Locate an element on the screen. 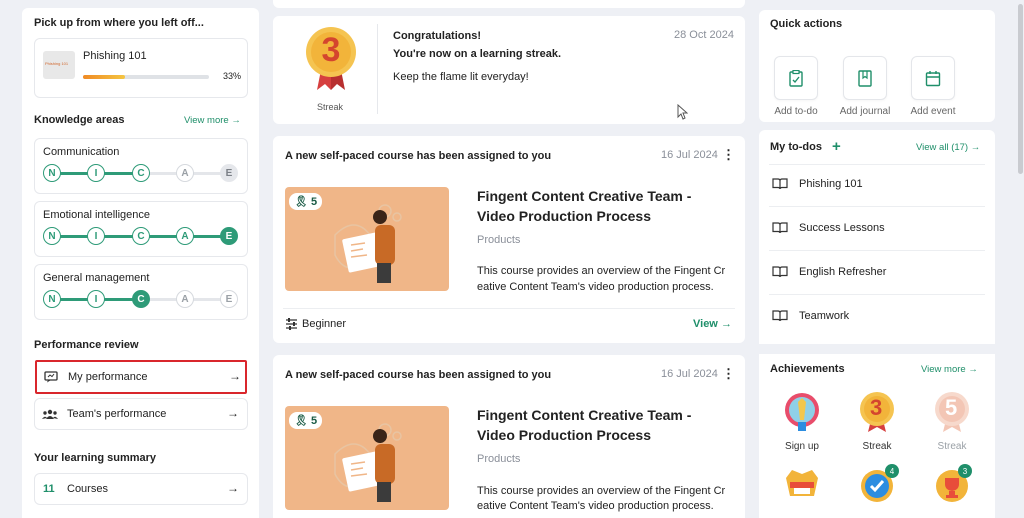 The width and height of the screenshot is (1024, 518). achievements-view-more-label: View more is located at coordinates (943, 369).